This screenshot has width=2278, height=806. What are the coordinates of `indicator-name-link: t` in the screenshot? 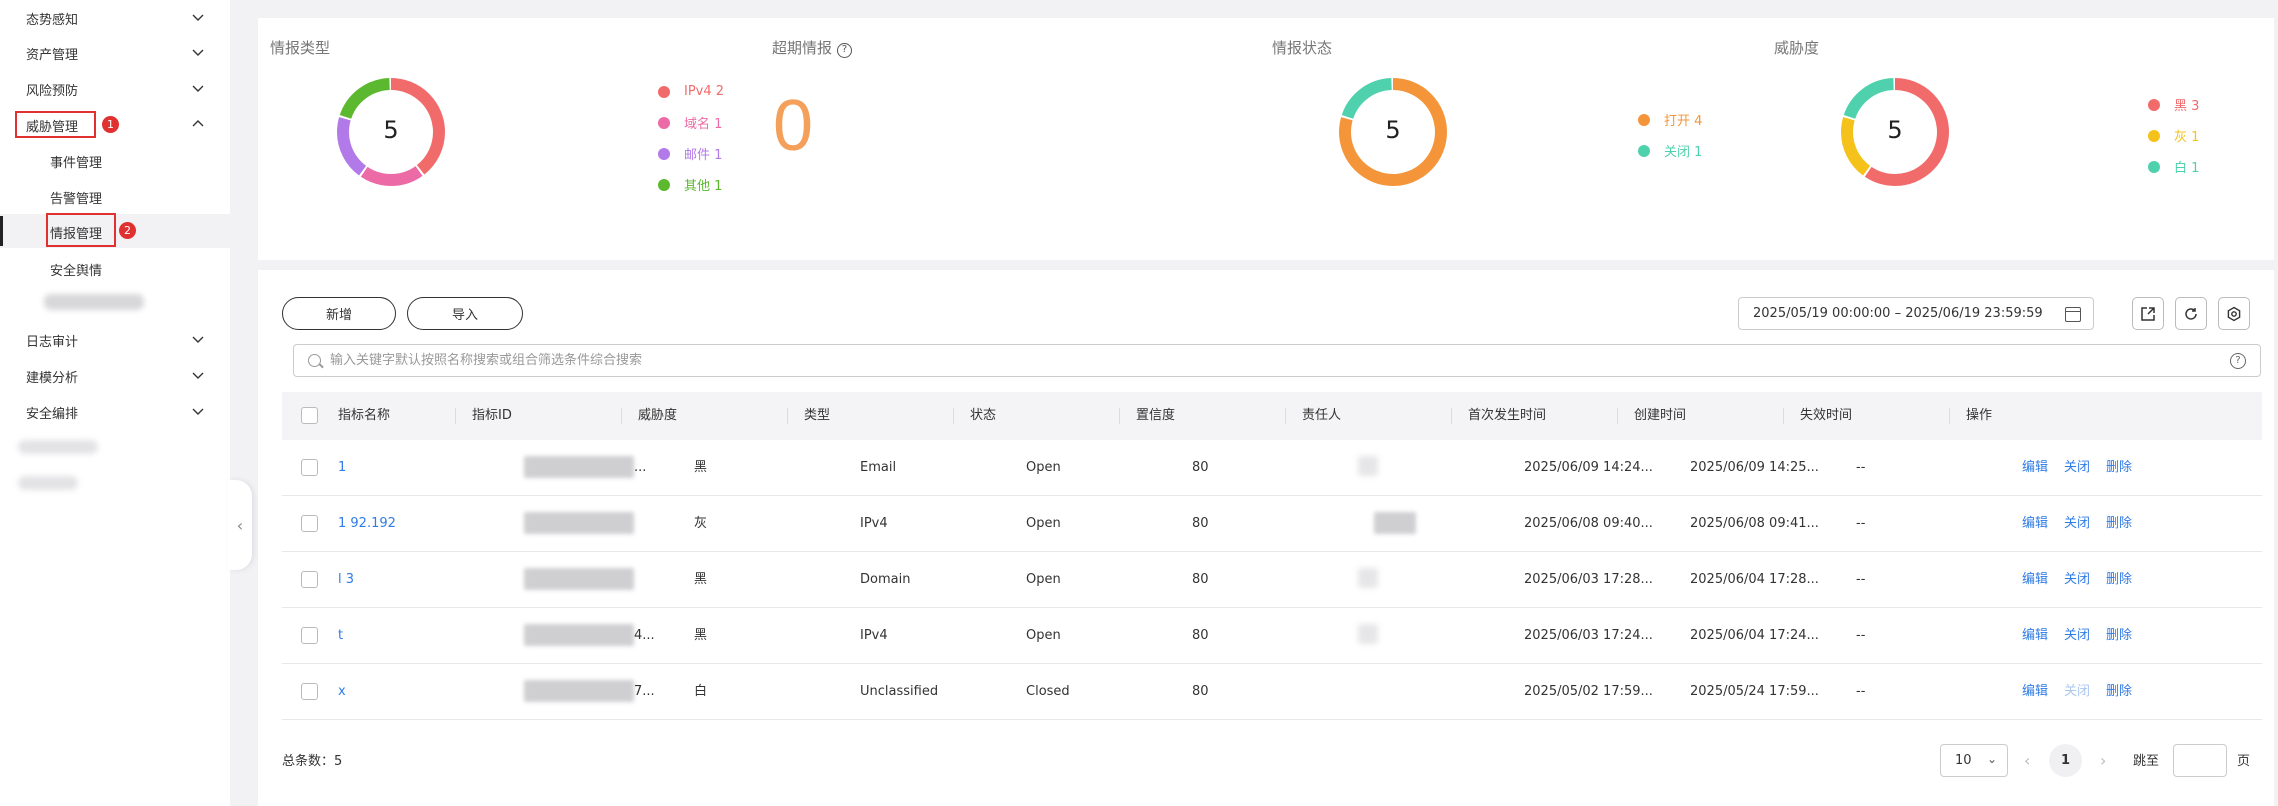 It's located at (340, 636).